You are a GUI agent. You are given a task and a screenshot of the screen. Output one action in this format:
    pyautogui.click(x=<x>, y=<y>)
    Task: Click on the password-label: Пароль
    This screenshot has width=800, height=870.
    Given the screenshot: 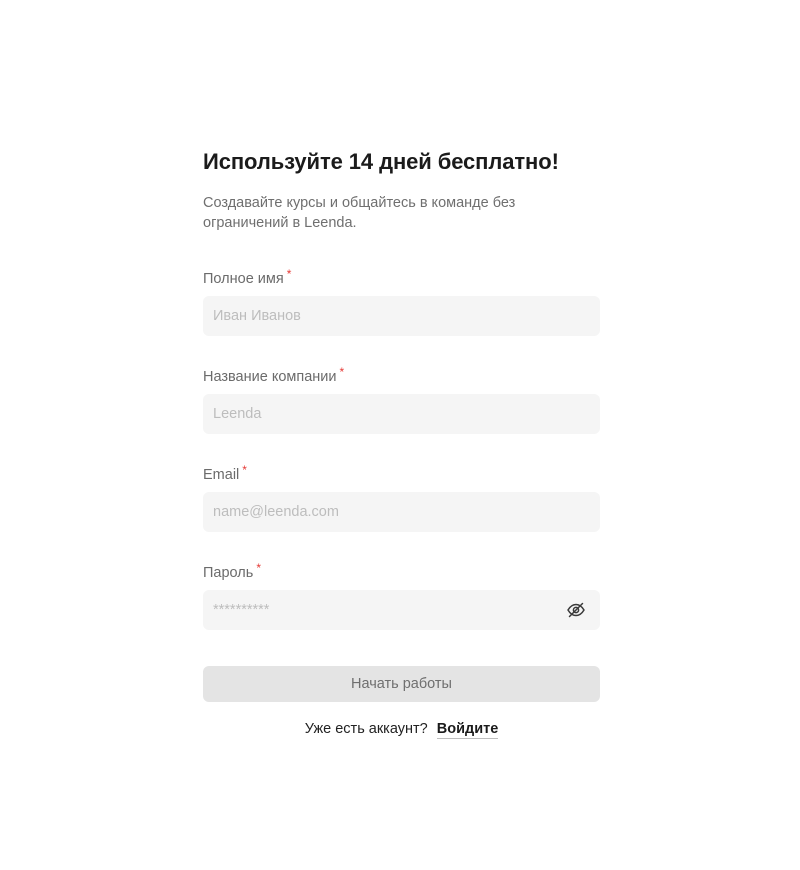 What is the action you would take?
    pyautogui.click(x=228, y=573)
    